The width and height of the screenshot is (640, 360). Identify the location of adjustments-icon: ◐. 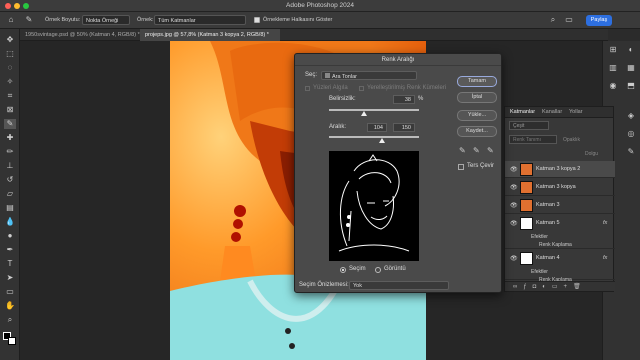
(631, 50).